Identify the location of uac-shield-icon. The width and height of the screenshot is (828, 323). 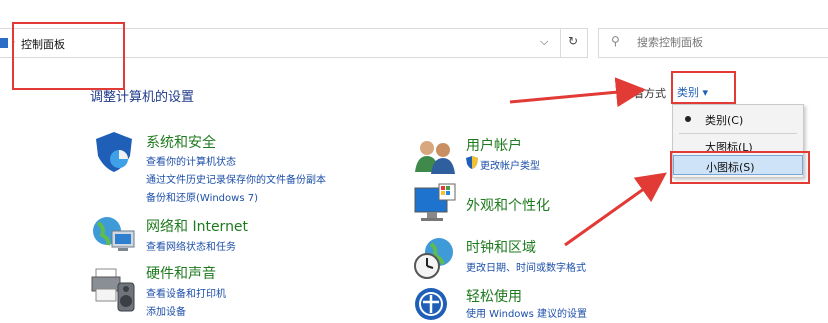
(472, 162).